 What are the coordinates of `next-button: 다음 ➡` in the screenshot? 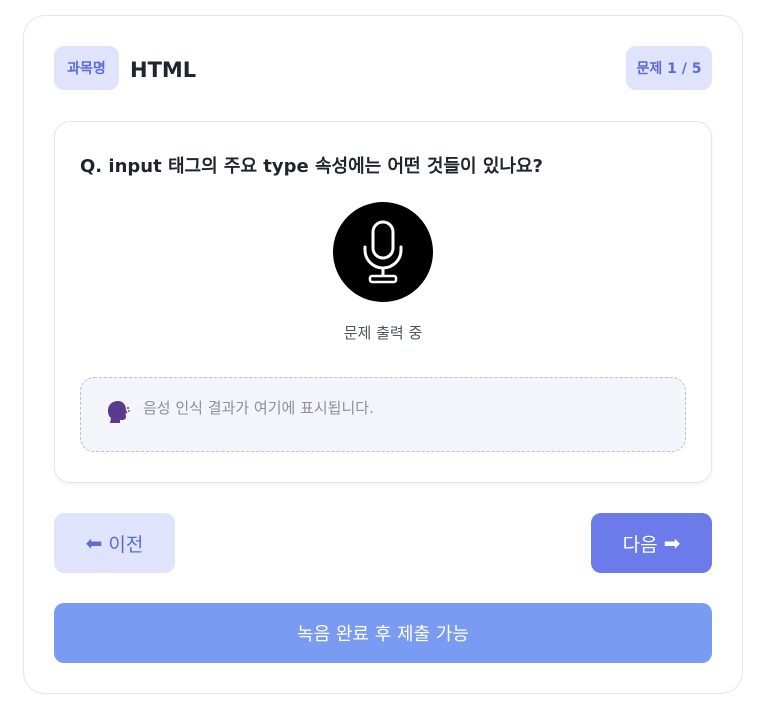 It's located at (651, 543).